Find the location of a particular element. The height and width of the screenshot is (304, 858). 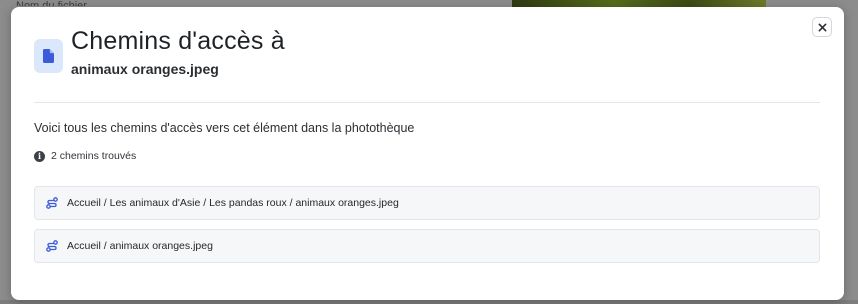

close-icon is located at coordinates (822, 27).